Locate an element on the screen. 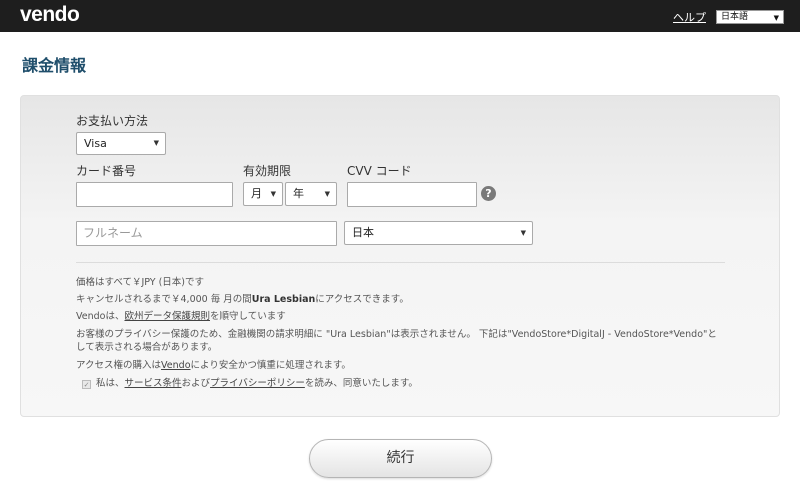  terms-mid: および is located at coordinates (196, 383).